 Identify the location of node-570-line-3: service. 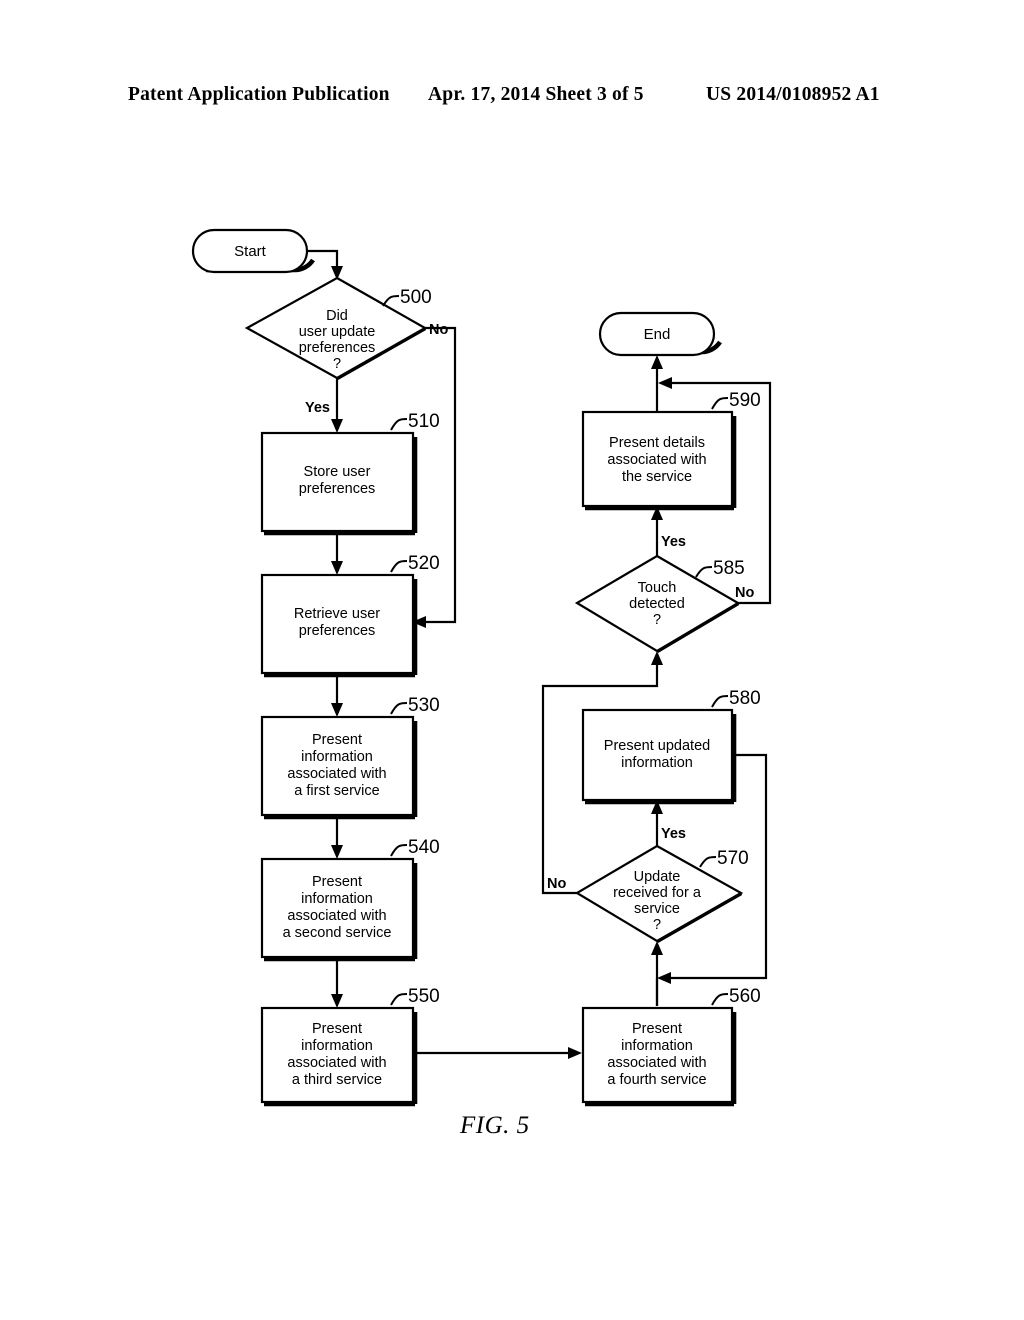
(657, 909).